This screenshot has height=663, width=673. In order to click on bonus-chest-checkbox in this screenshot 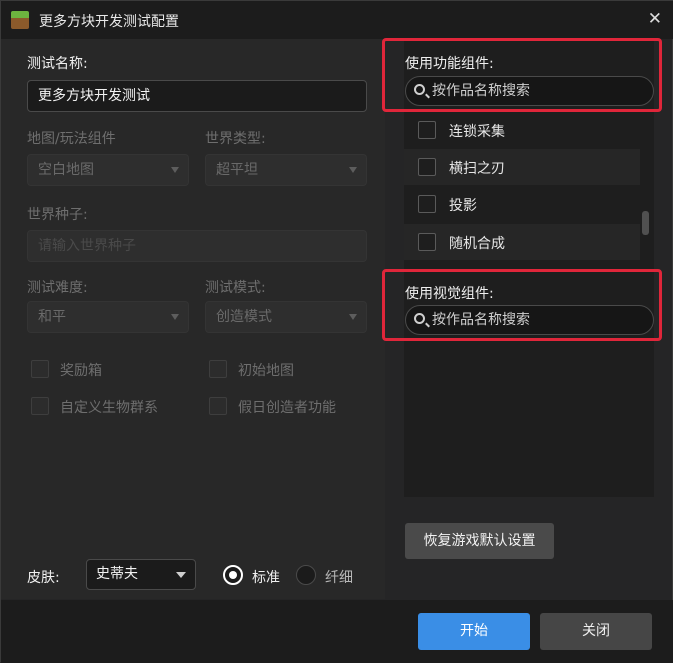, I will do `click(40, 369)`.